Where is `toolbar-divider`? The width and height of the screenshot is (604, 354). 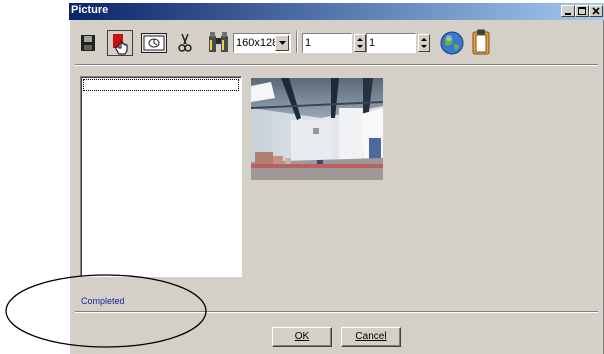
toolbar-divider is located at coordinates (297, 42).